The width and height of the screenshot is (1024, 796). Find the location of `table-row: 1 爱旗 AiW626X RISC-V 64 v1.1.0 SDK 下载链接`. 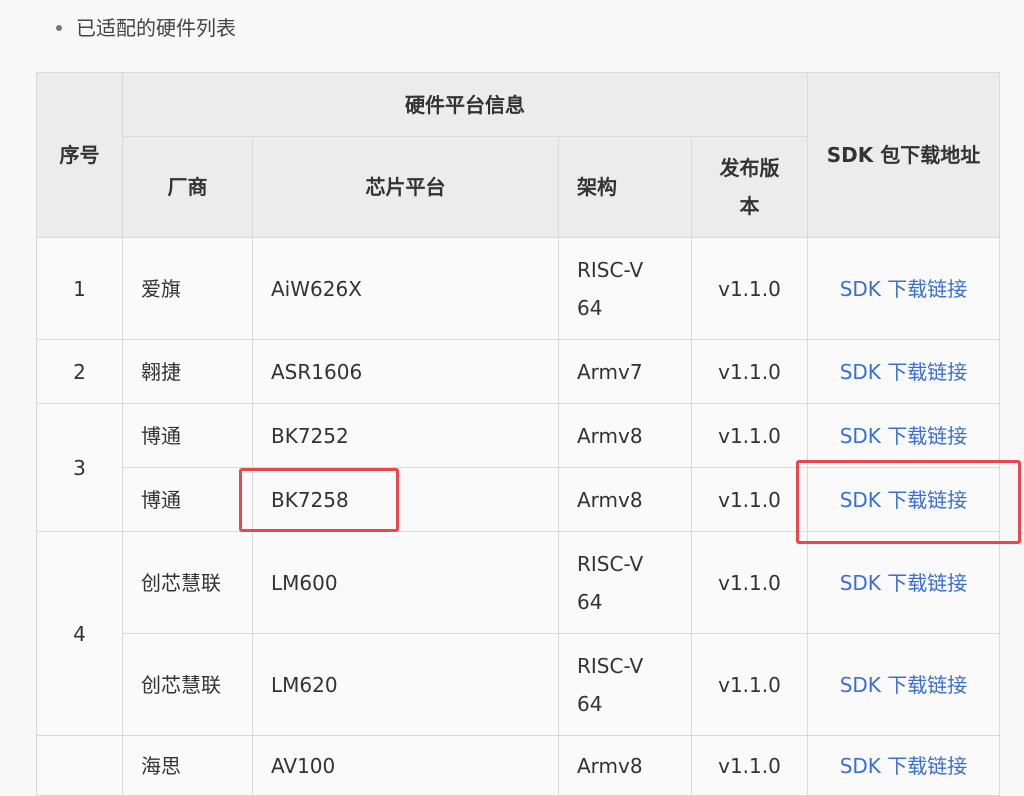

table-row: 1 爱旗 AiW626X RISC-V 64 v1.1.0 SDK 下载链接 is located at coordinates (518, 288).